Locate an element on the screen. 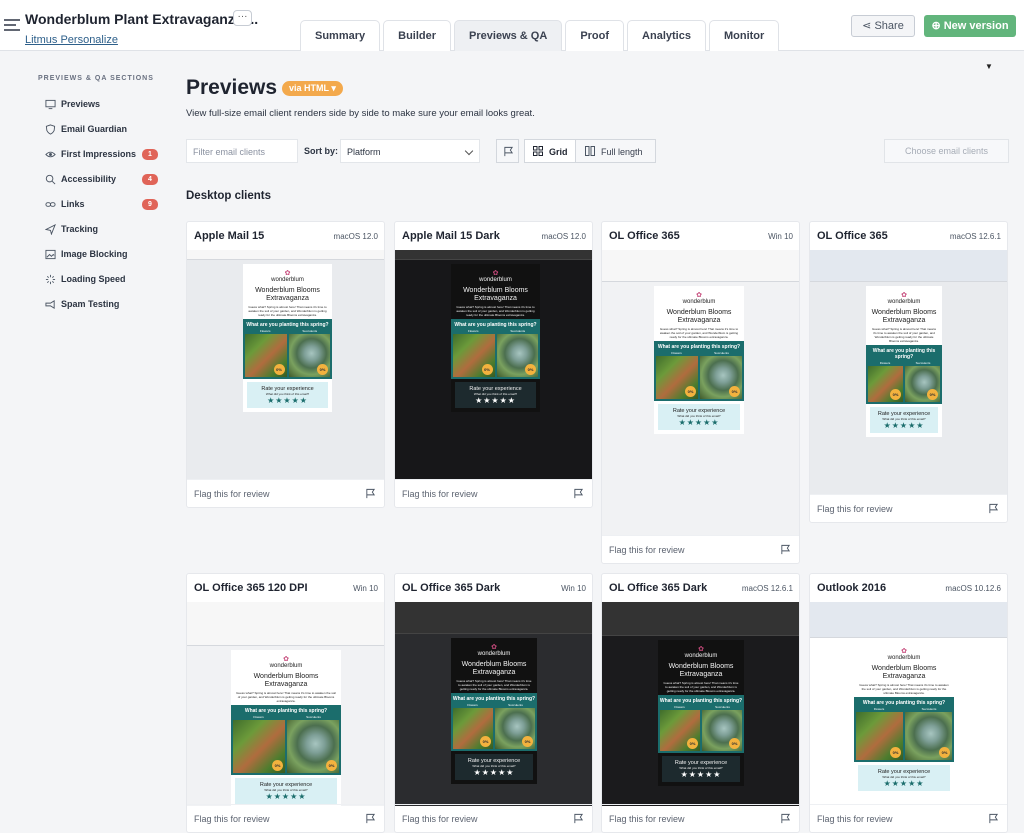 This screenshot has height=833, width=1024. tab-summary: Summary is located at coordinates (340, 35).